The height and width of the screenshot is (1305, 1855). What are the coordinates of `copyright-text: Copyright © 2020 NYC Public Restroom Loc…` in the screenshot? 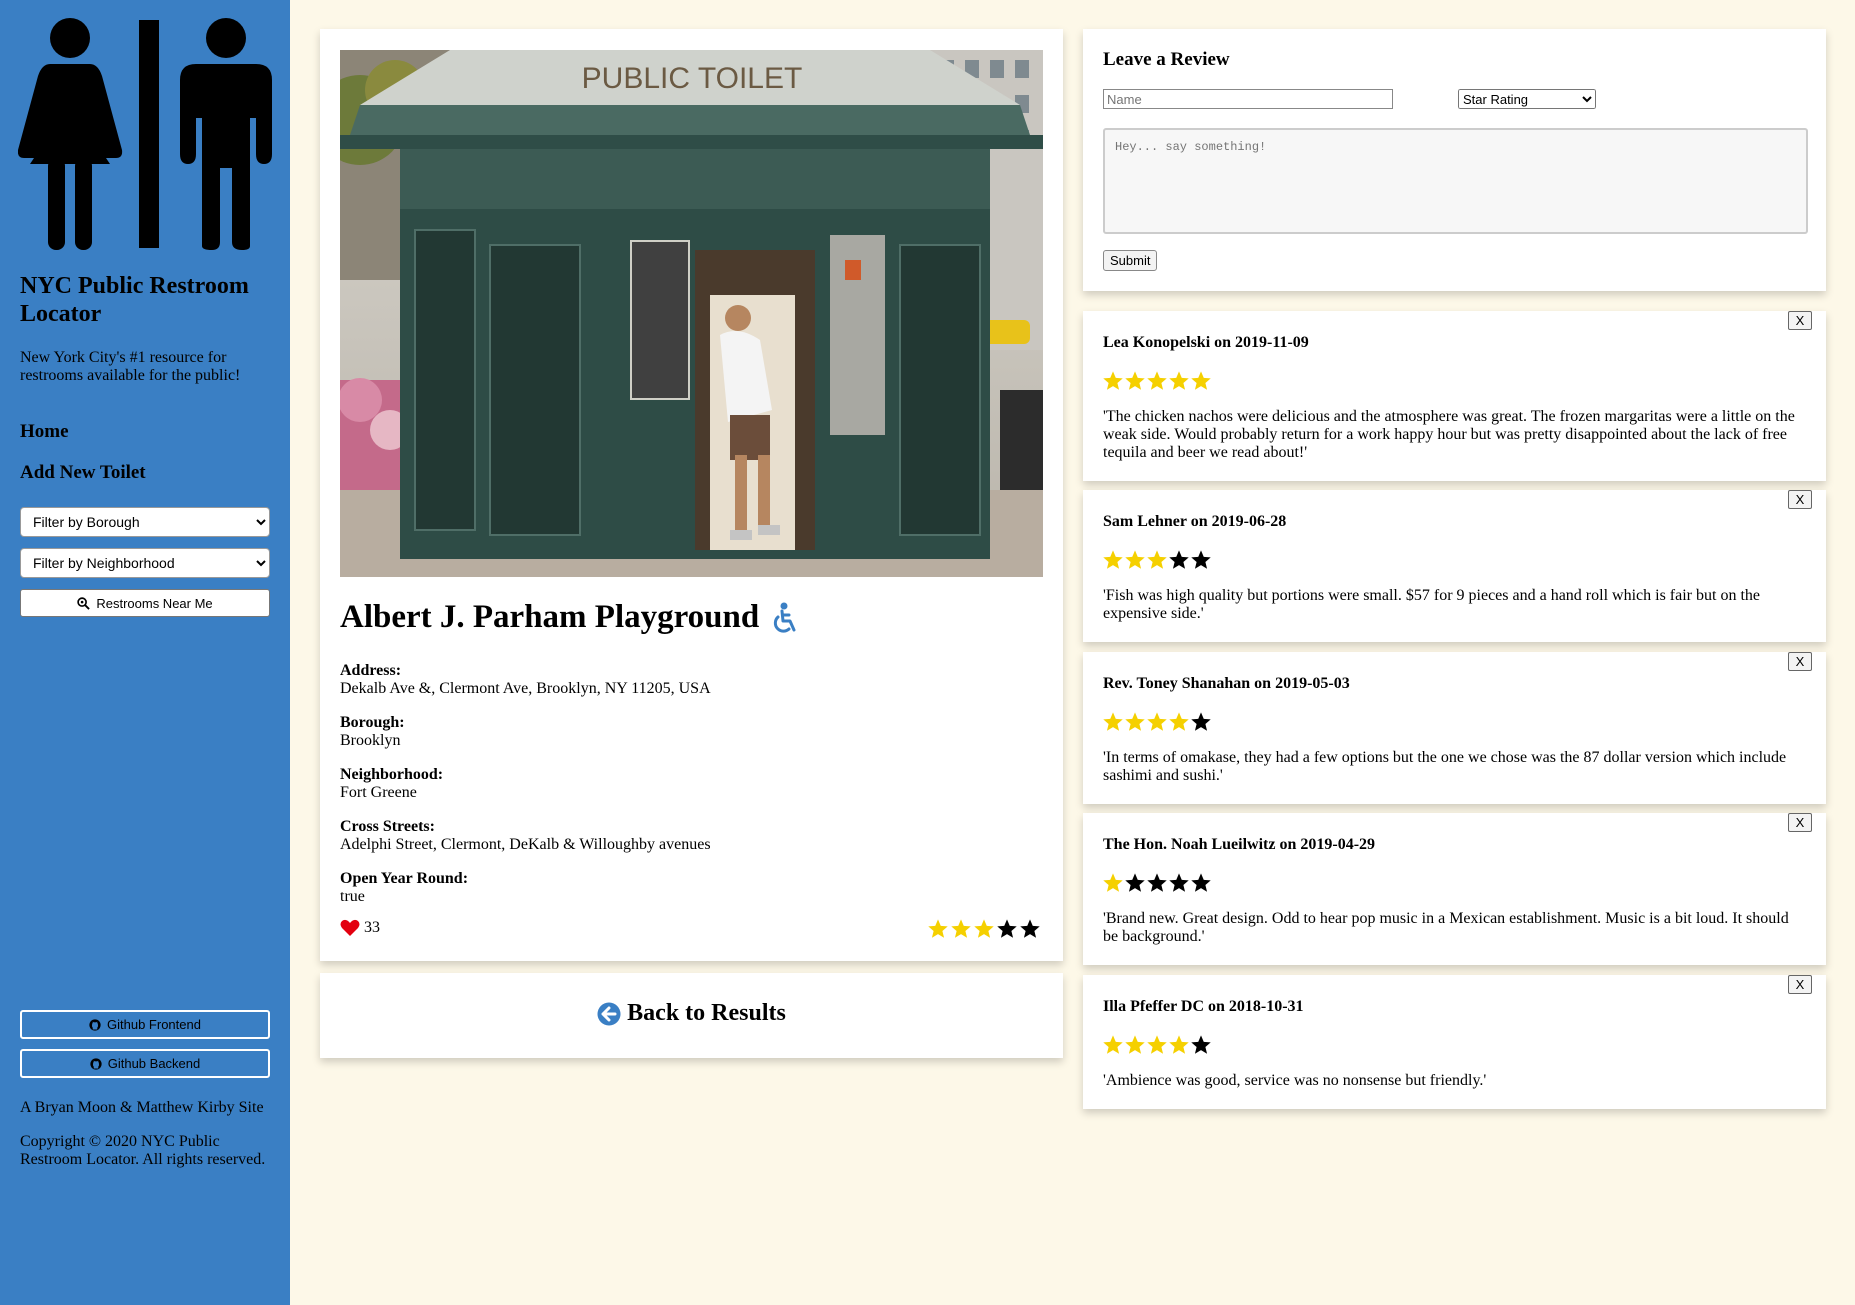 It's located at (143, 1150).